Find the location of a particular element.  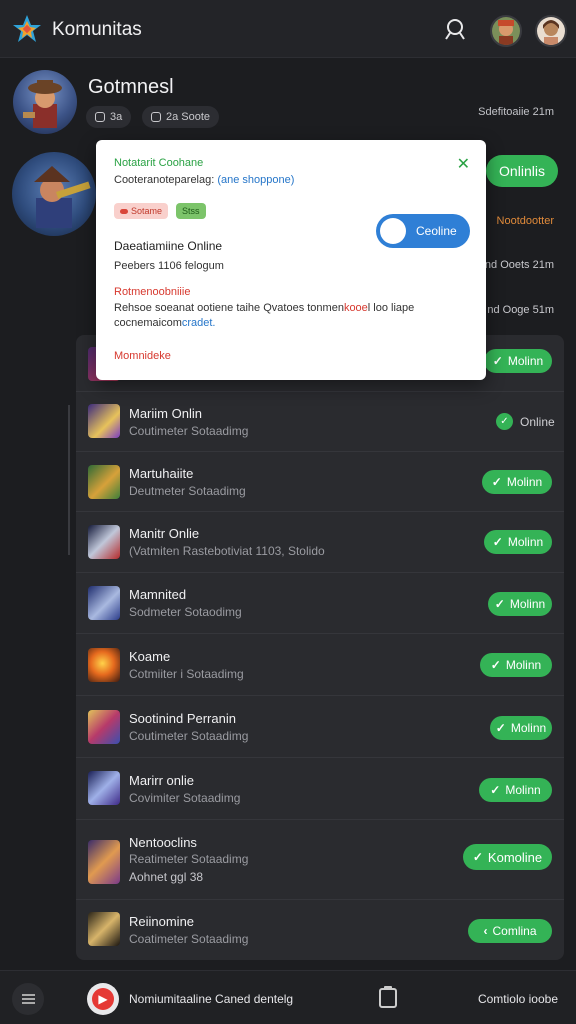

list-item: Reiinomine Coatimeter Sotaadimg ‹ Comlina is located at coordinates (320, 929).